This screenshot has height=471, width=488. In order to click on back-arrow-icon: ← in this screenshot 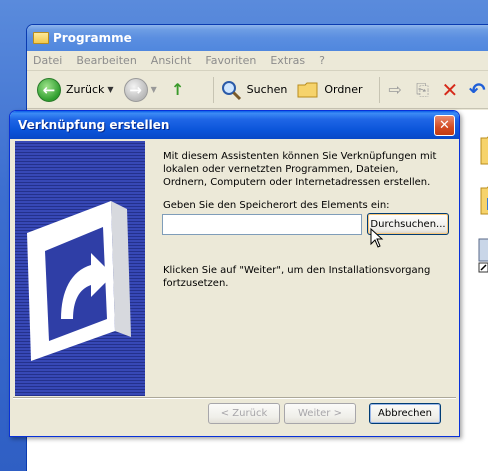, I will do `click(49, 89)`.